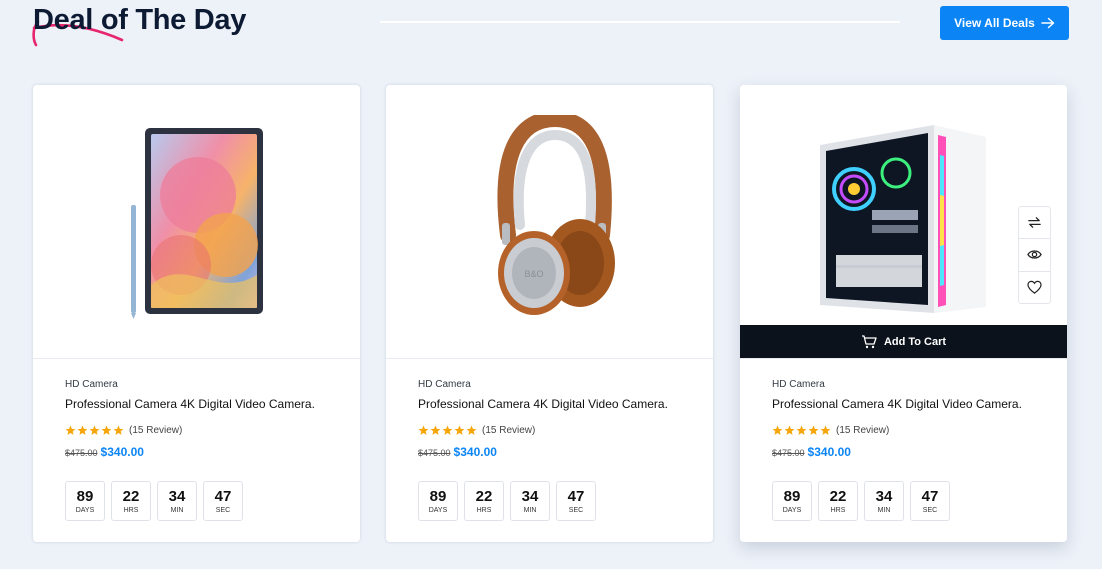  I want to click on product-action-buttons, so click(1034, 255).